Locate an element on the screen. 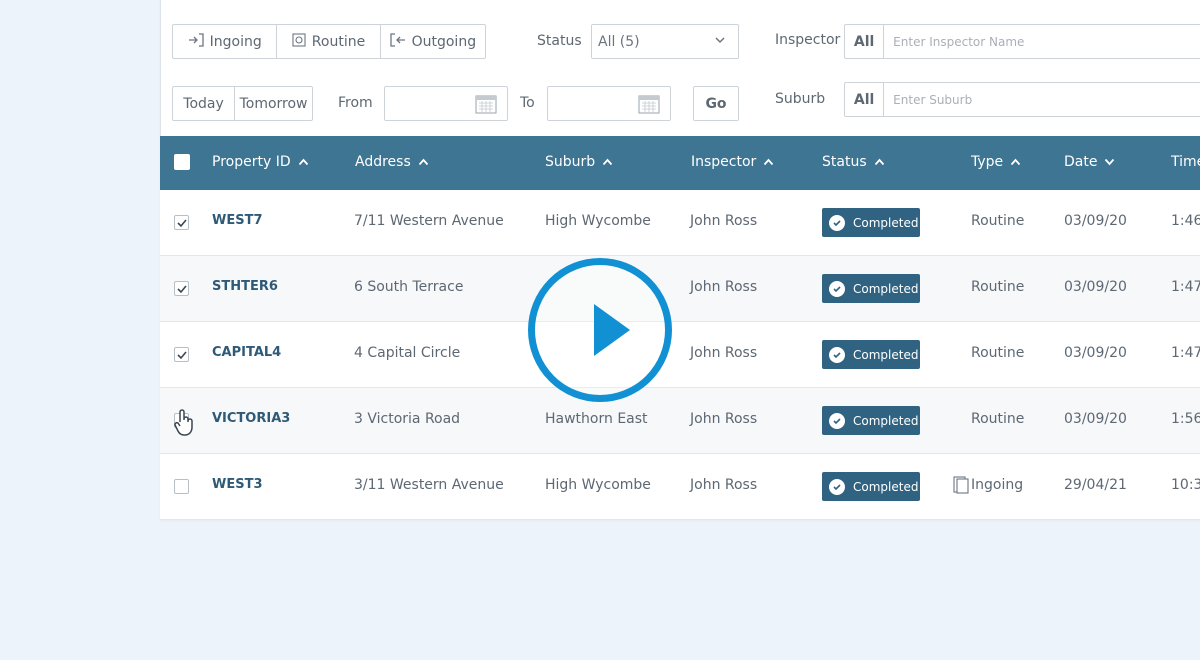  column-header-date: Date is located at coordinates (1089, 162).